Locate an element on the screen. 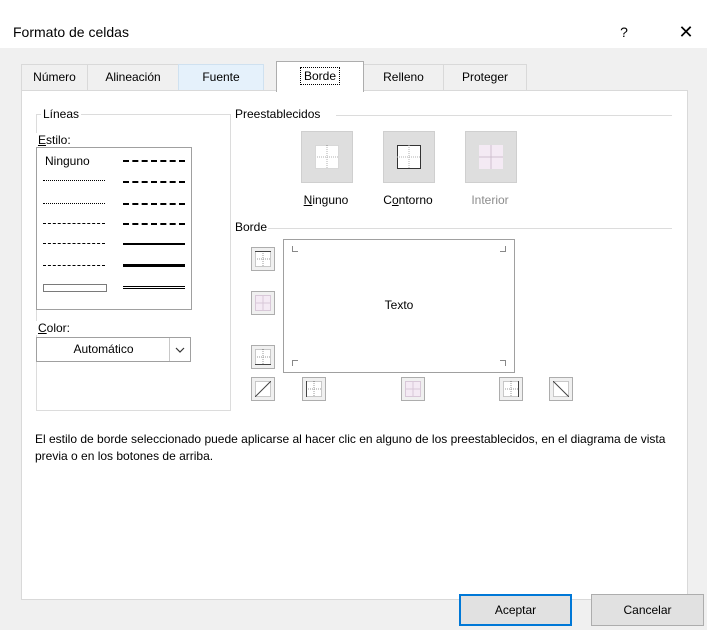  preset-none-button is located at coordinates (327, 157).